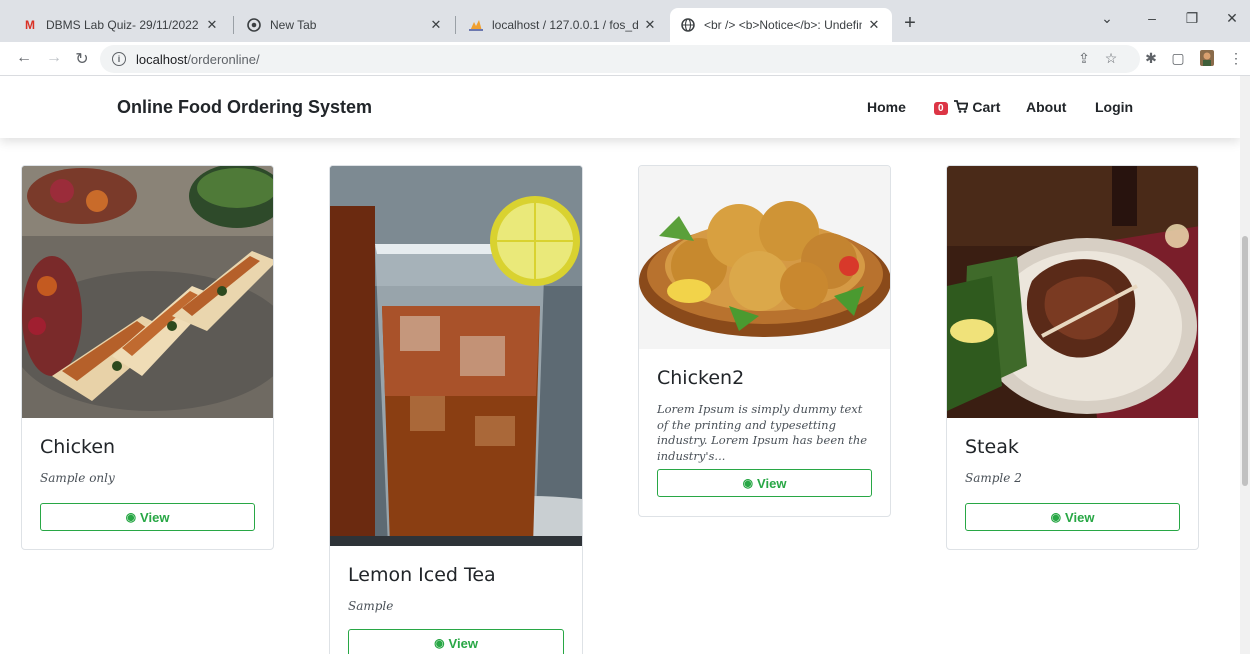 This screenshot has width=1250, height=654. What do you see at coordinates (54, 58) in the screenshot?
I see `forward-icon: →` at bounding box center [54, 58].